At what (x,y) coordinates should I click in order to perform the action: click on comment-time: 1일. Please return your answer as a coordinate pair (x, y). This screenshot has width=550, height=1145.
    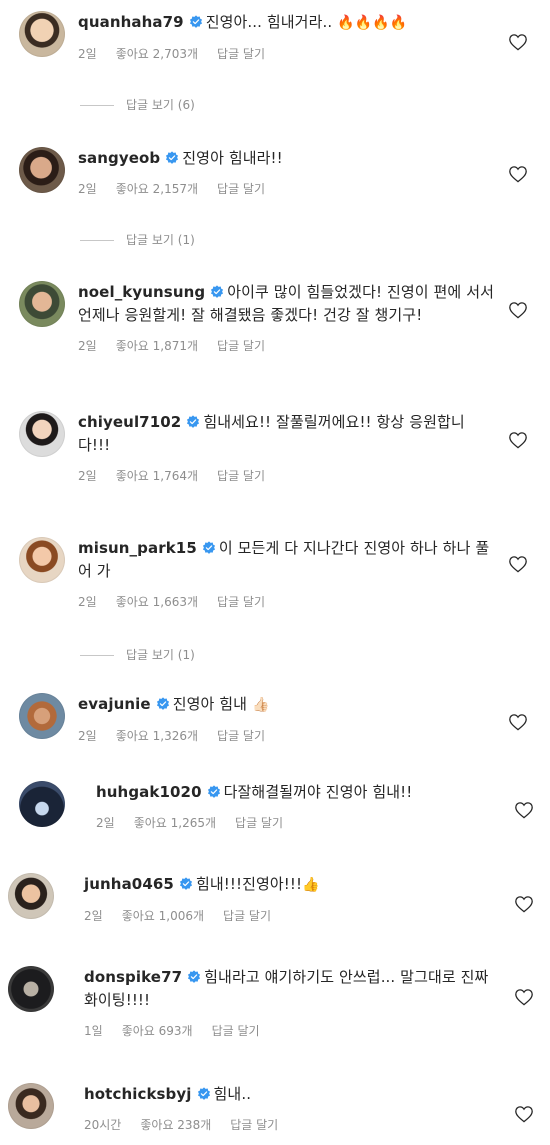
    Looking at the image, I should click on (93, 1031).